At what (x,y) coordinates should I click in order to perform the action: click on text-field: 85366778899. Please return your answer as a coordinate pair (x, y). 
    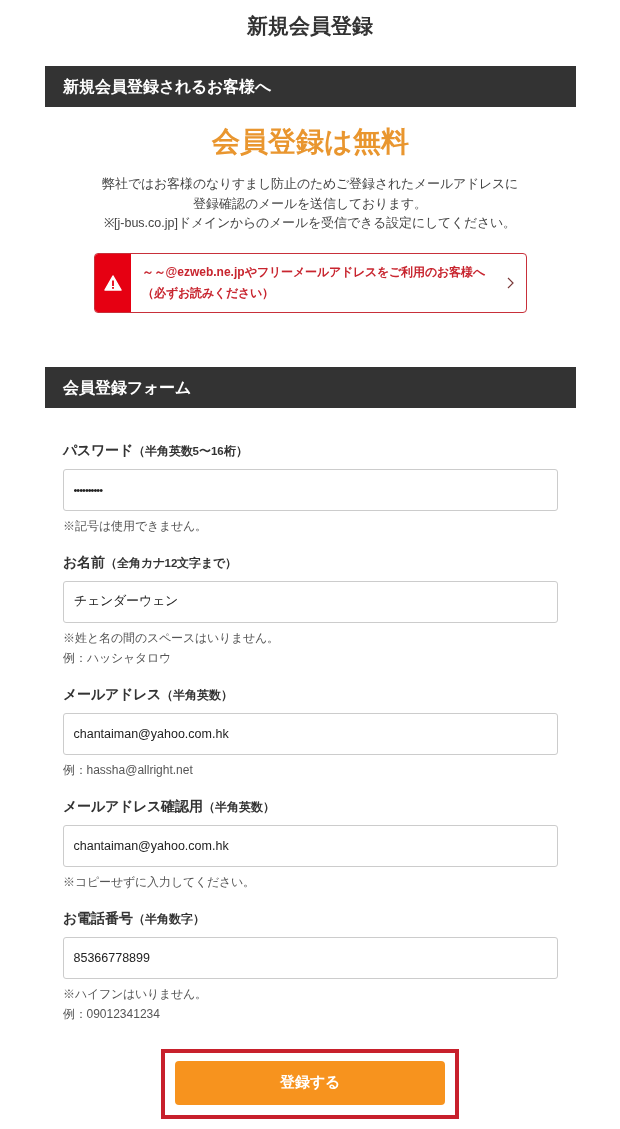
    Looking at the image, I should click on (310, 957).